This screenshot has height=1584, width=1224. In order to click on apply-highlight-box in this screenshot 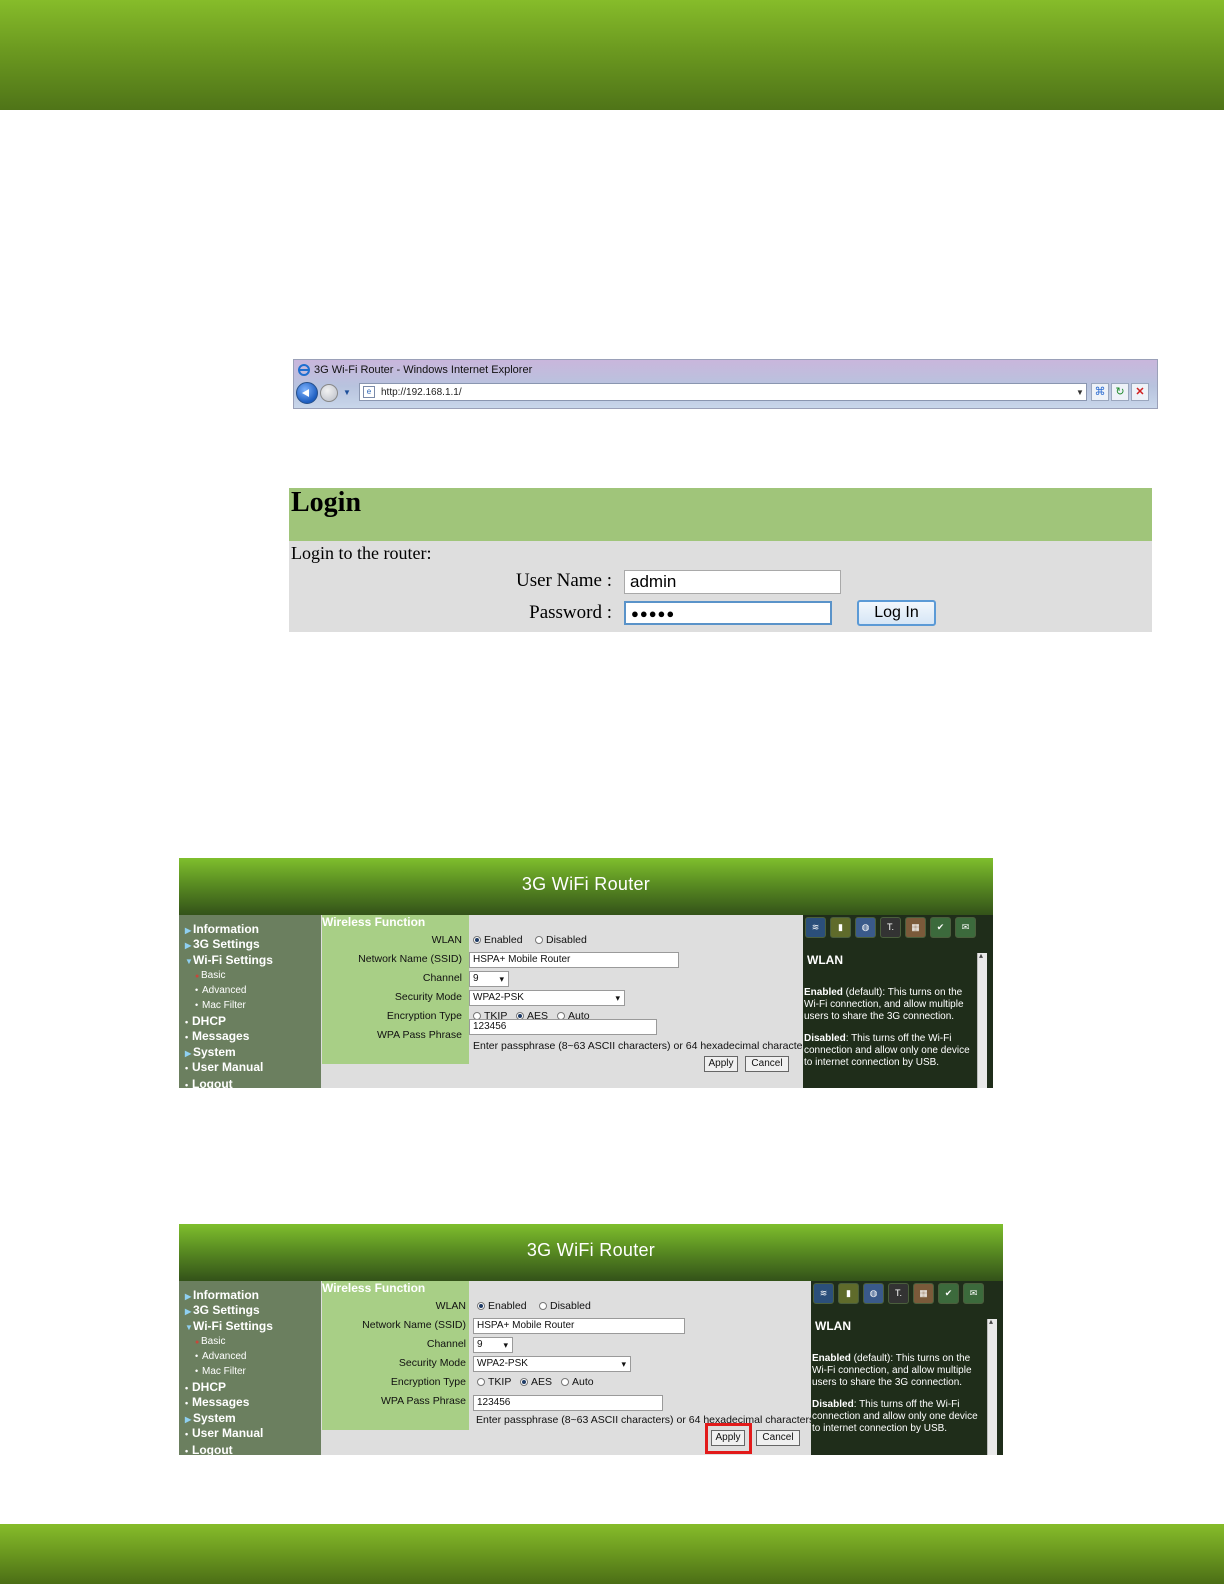, I will do `click(728, 1438)`.